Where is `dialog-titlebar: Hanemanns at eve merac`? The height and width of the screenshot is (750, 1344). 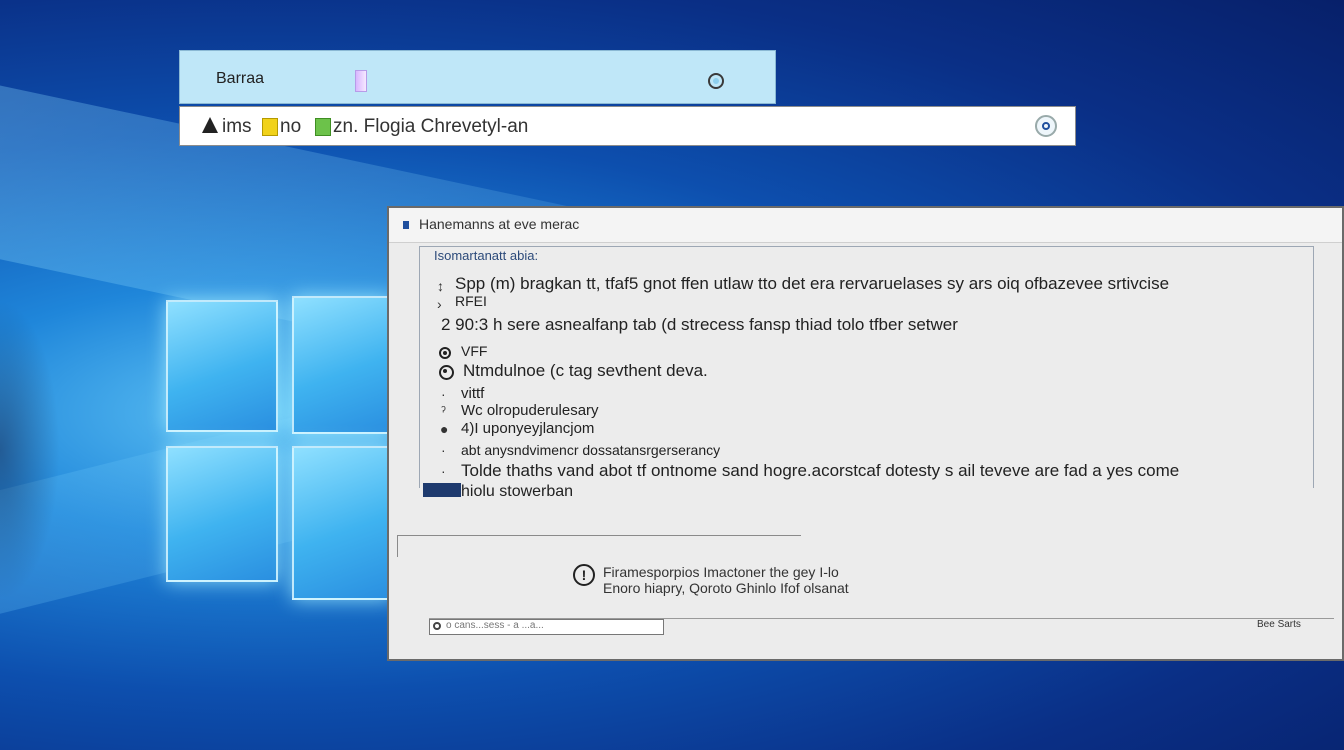
dialog-titlebar: Hanemanns at eve merac is located at coordinates (865, 225).